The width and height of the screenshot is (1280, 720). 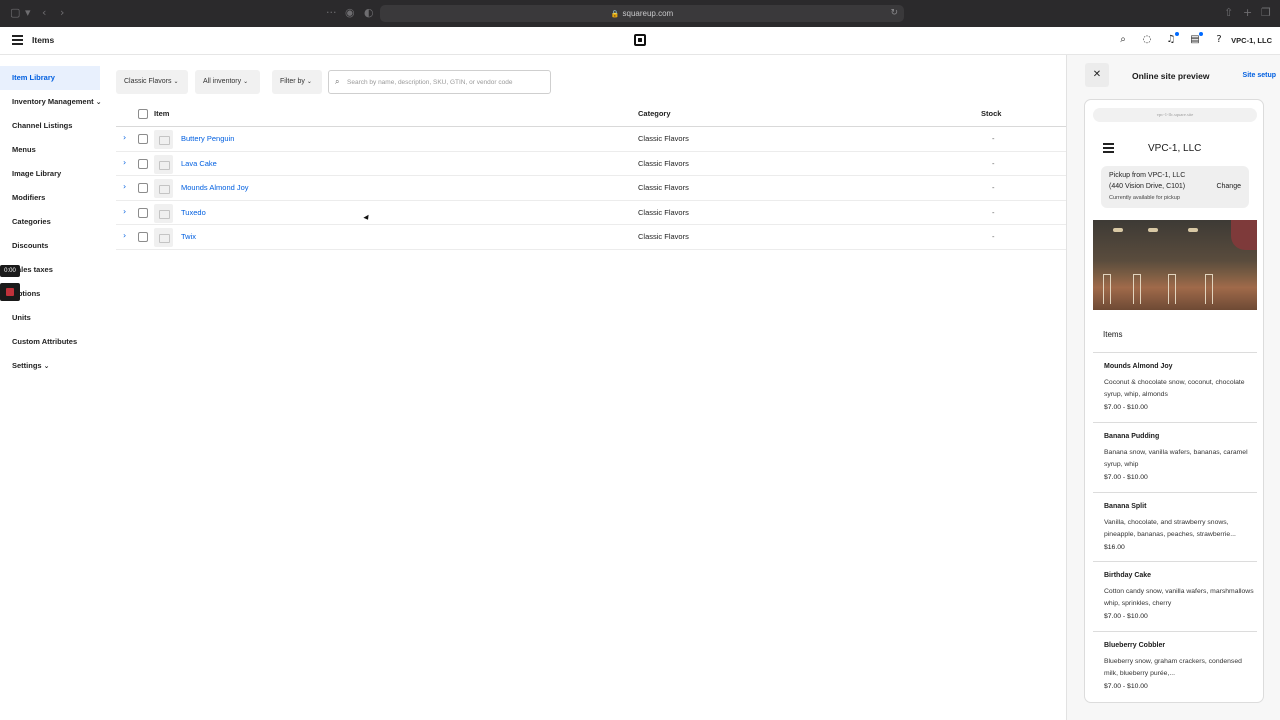 I want to click on menu-item-name: Banana Split, so click(x=1125, y=506).